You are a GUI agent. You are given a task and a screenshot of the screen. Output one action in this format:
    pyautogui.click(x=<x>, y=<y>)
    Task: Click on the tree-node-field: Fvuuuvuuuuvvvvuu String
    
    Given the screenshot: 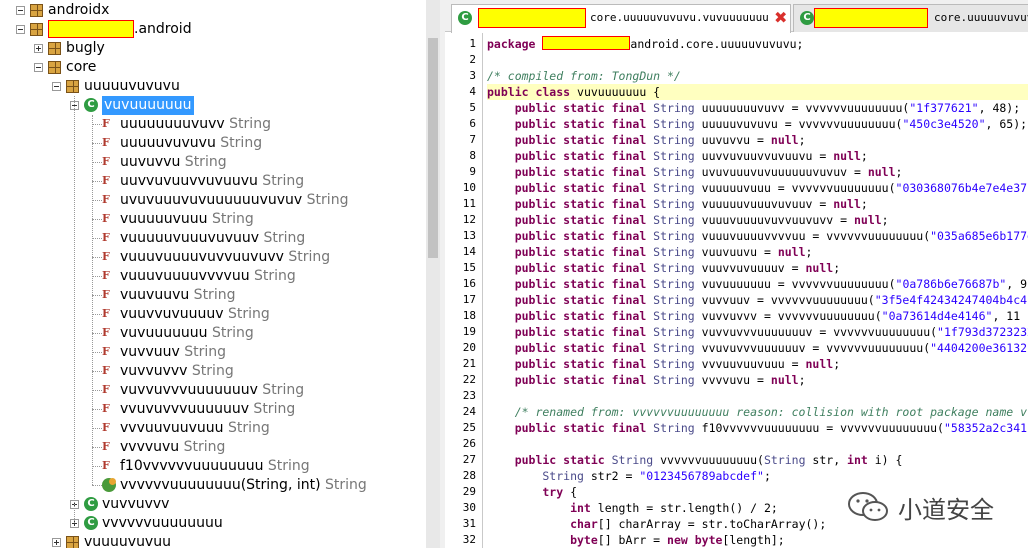 What is the action you would take?
    pyautogui.click(x=213, y=276)
    